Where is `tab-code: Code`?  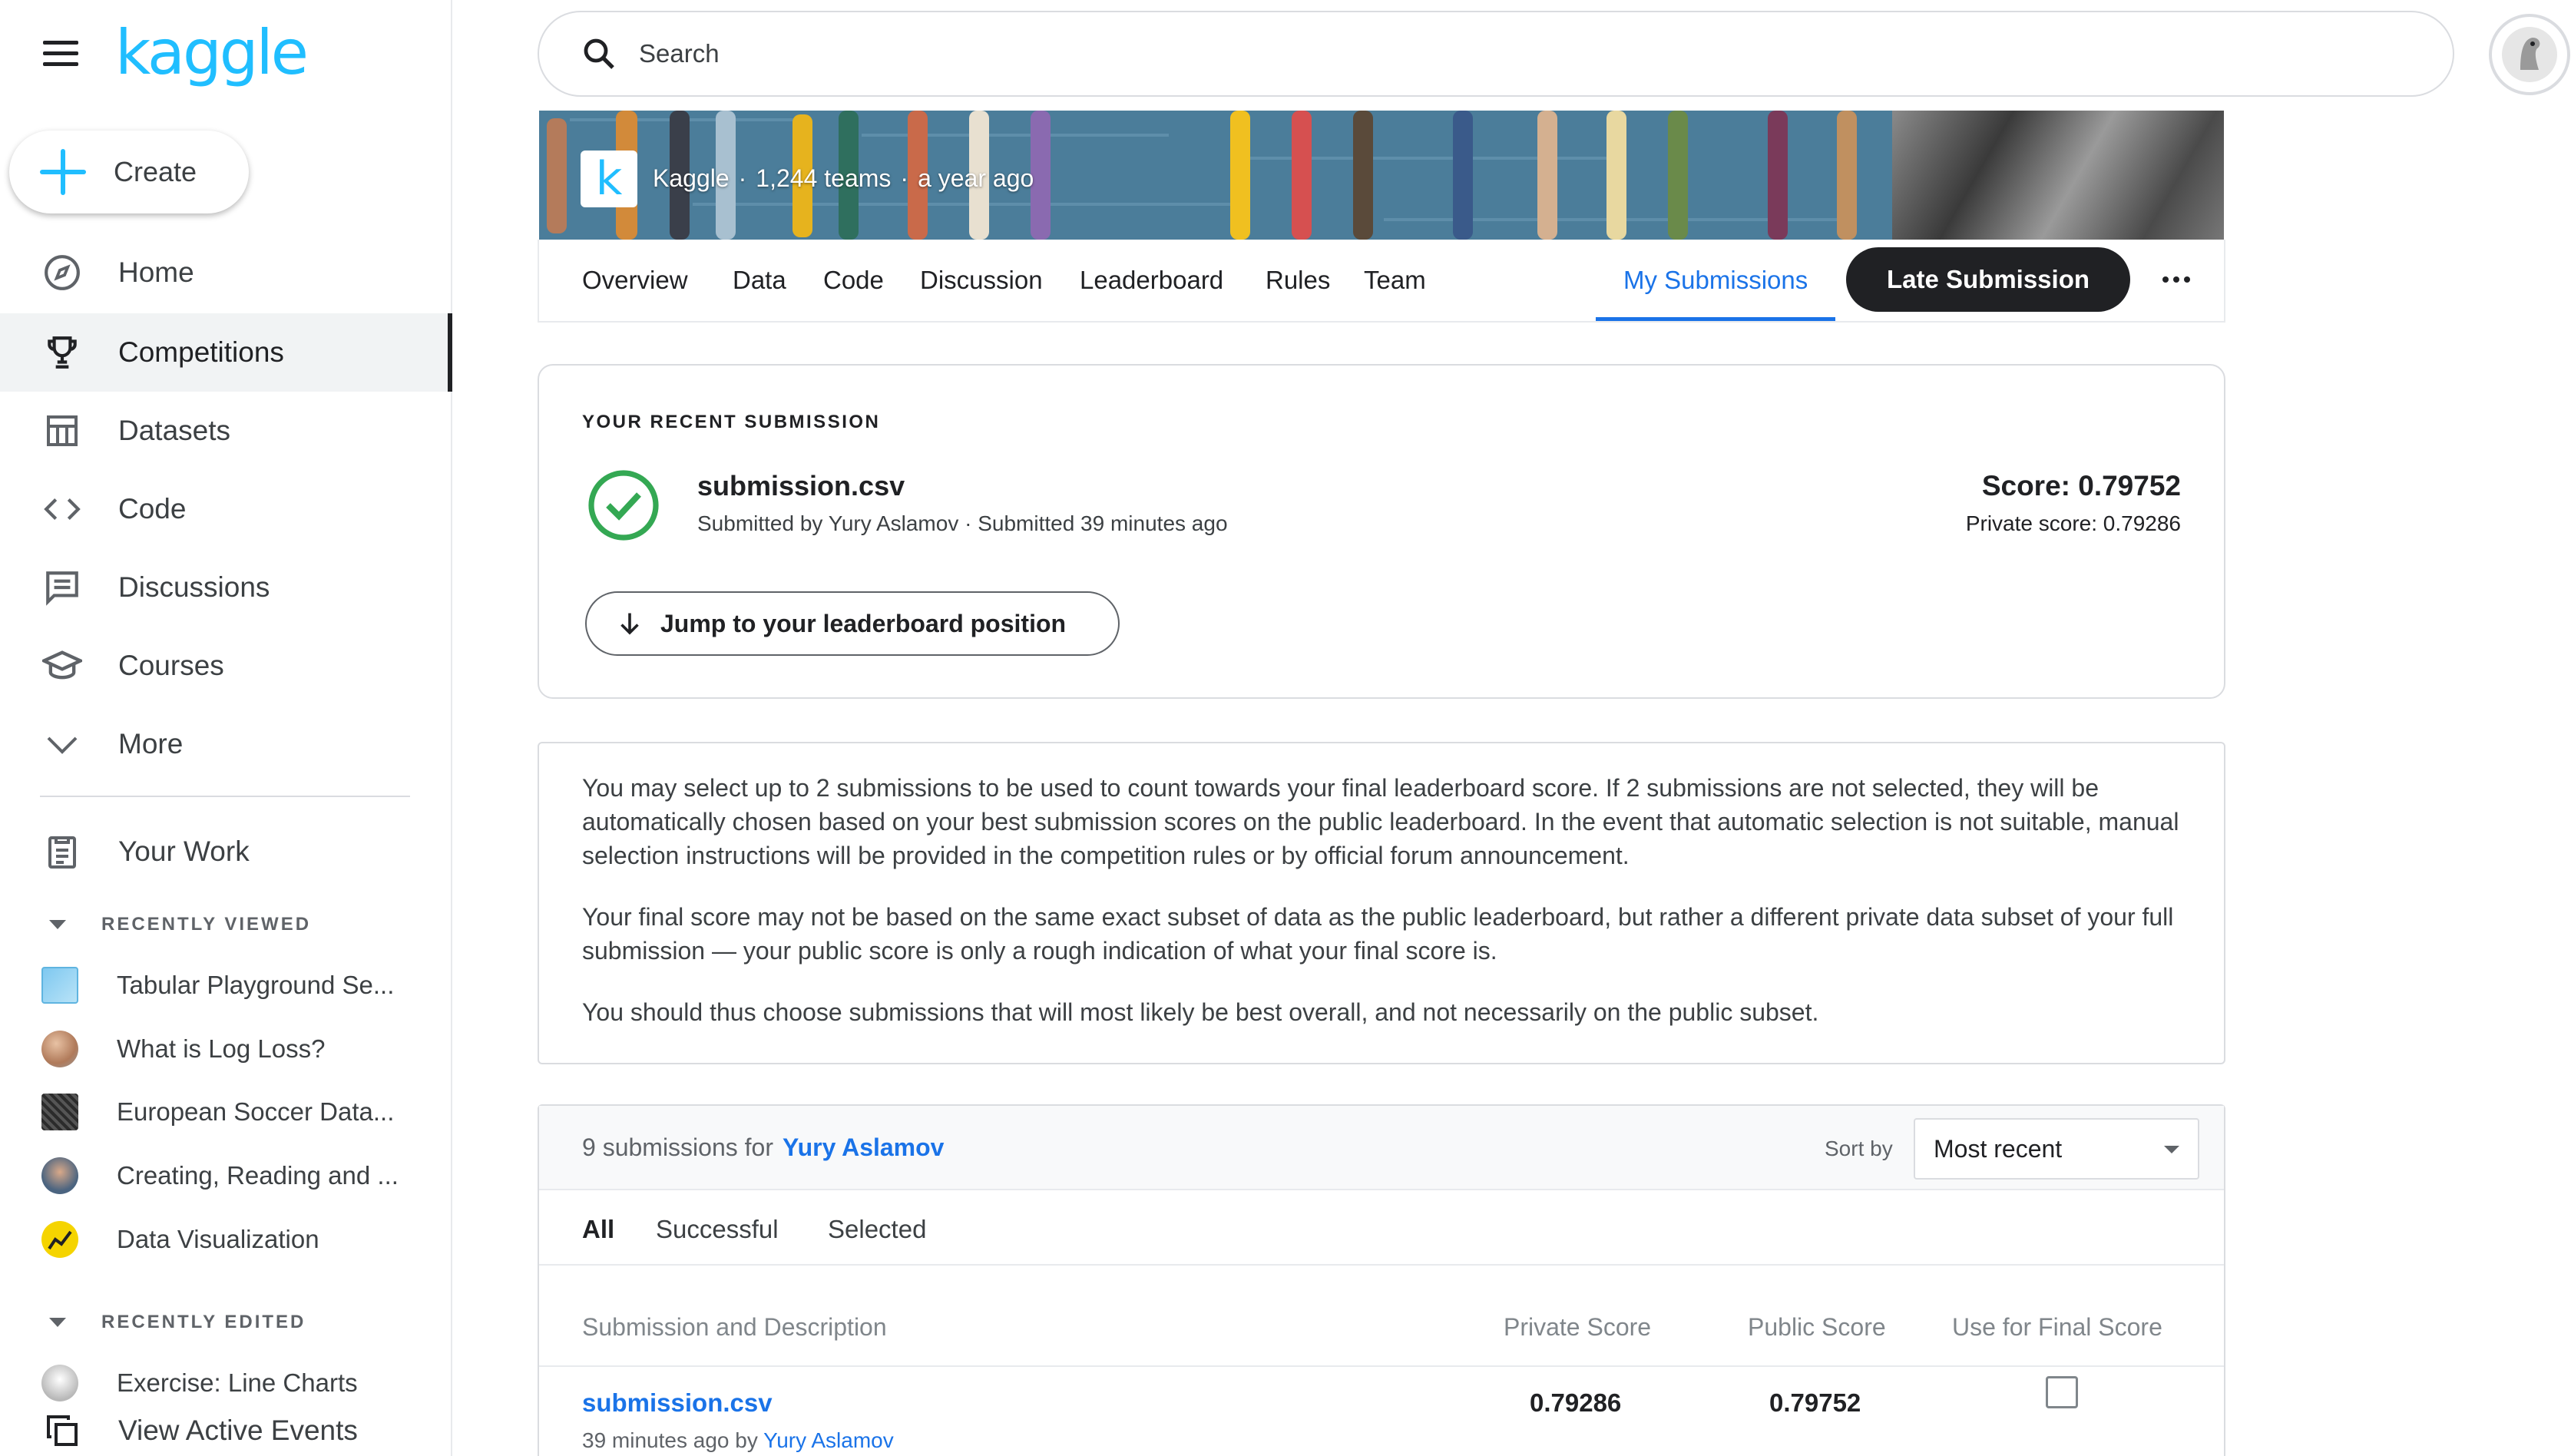 tab-code: Code is located at coordinates (853, 280).